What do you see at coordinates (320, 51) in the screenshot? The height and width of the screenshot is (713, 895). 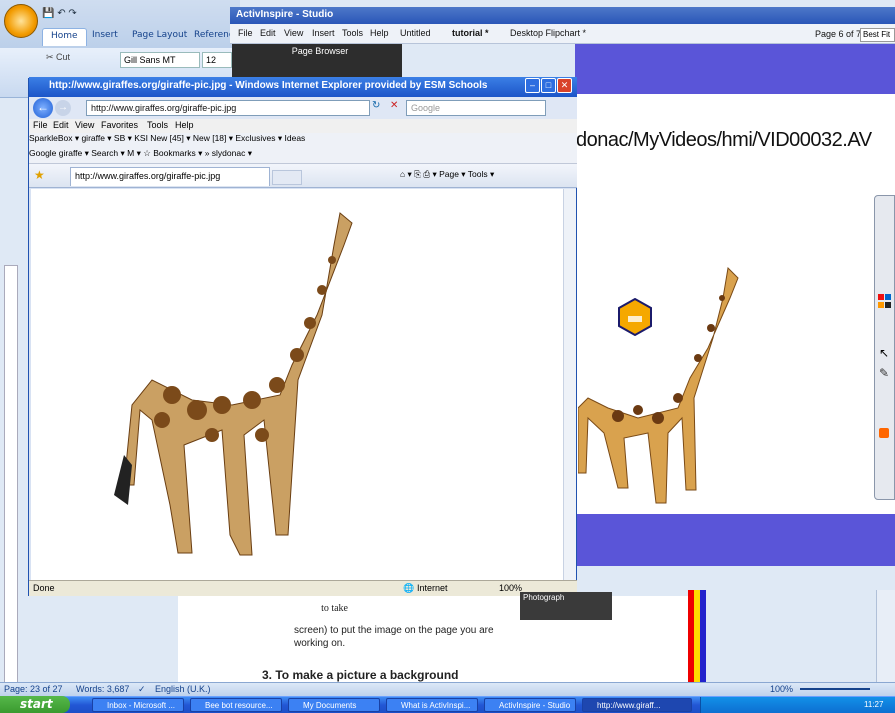 I see `page-browser-title: Page Browser` at bounding box center [320, 51].